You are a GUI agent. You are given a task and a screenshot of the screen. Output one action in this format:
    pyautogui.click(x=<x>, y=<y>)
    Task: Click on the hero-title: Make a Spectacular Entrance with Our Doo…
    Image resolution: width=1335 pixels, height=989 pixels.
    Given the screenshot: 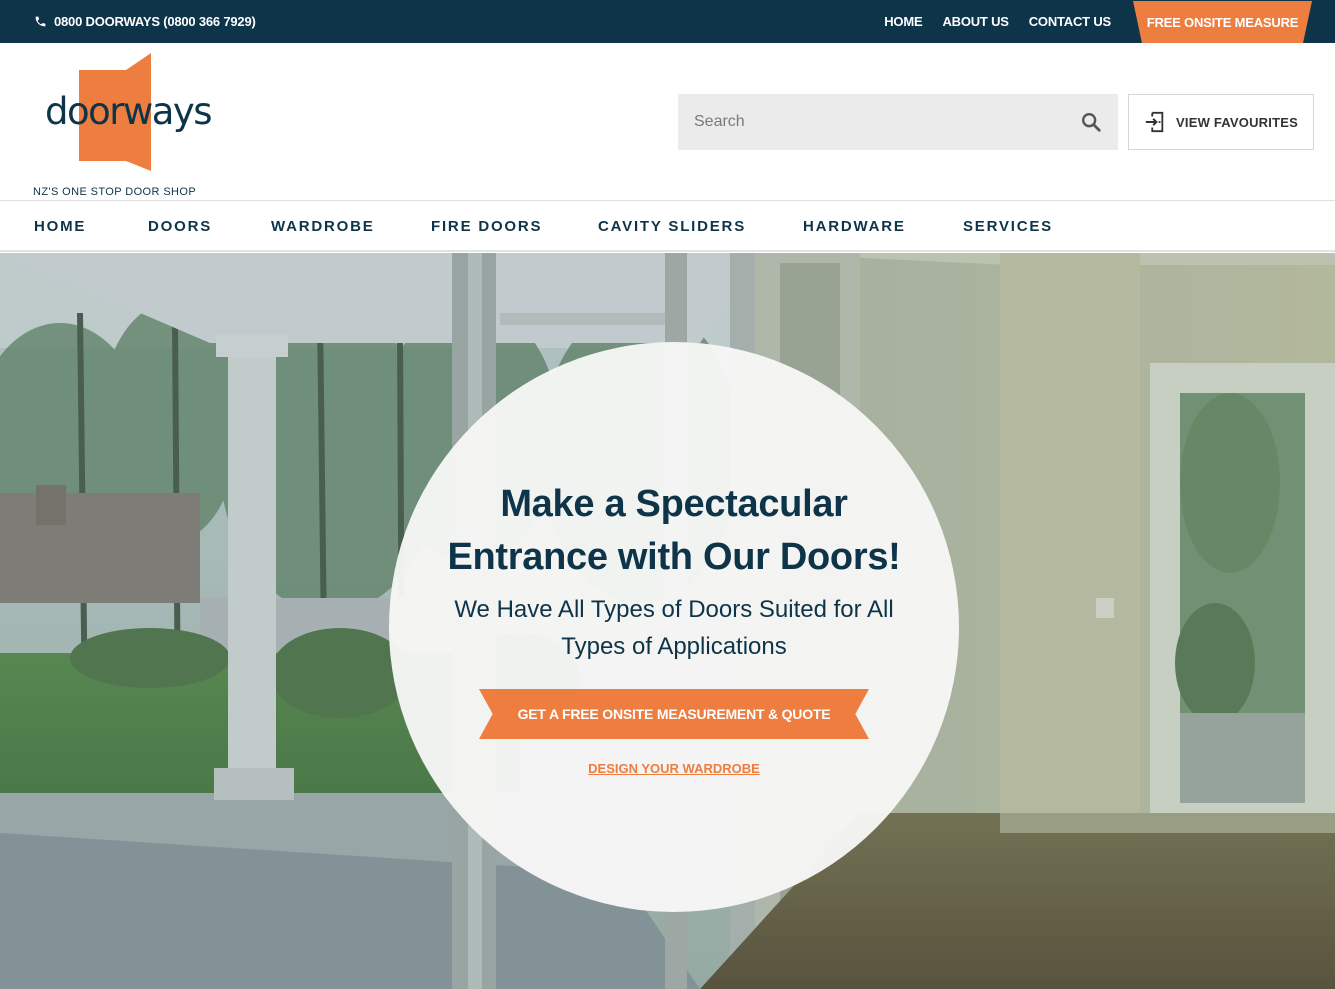 What is the action you would take?
    pyautogui.click(x=674, y=531)
    